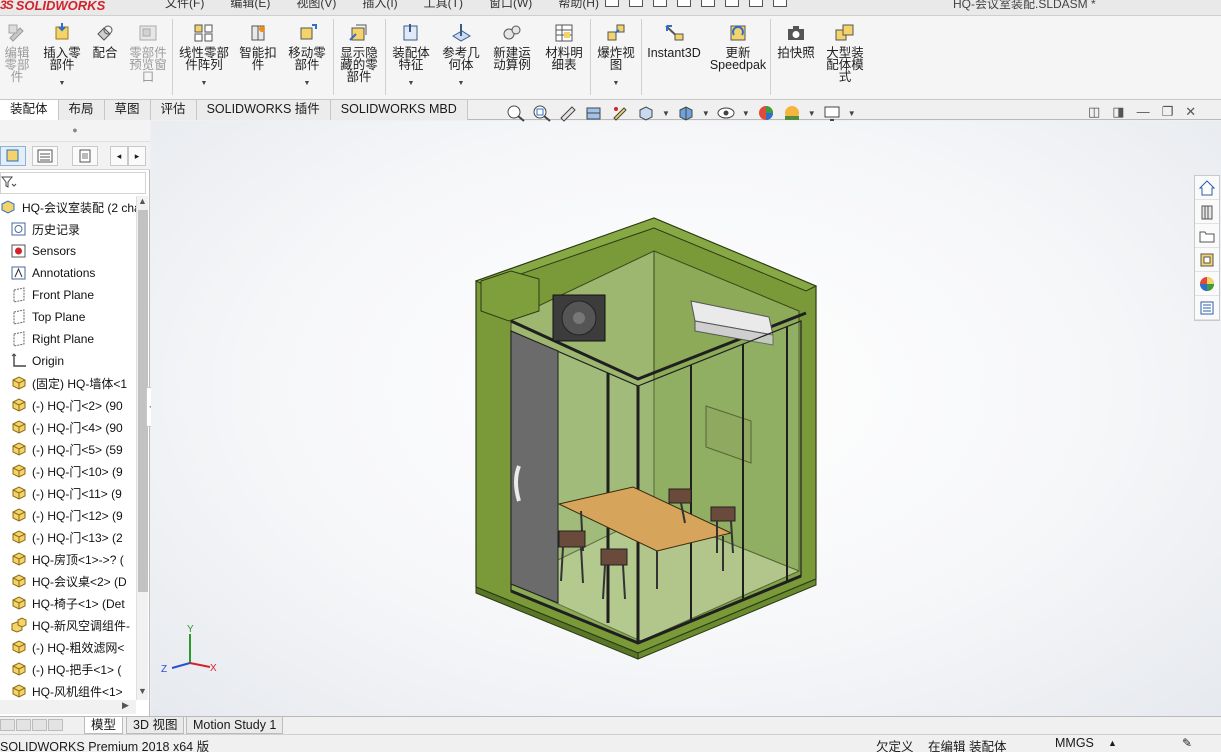  What do you see at coordinates (1207, 188) in the screenshot?
I see `solidworks-resources-tab` at bounding box center [1207, 188].